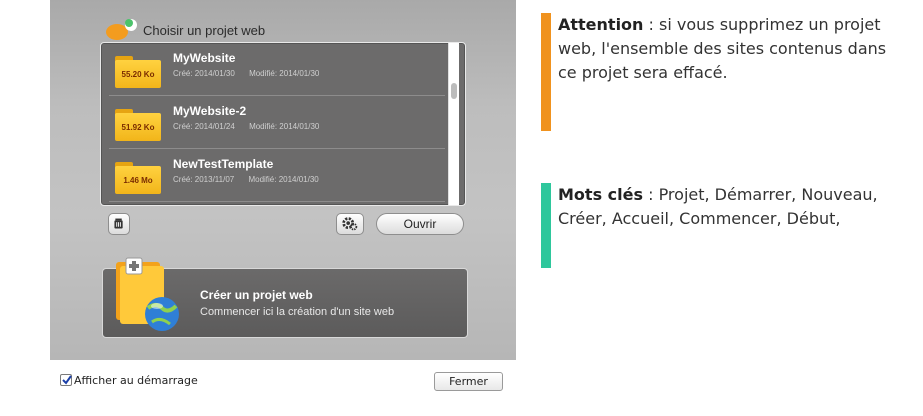  What do you see at coordinates (204, 58) in the screenshot?
I see `project-name: MyWebsite` at bounding box center [204, 58].